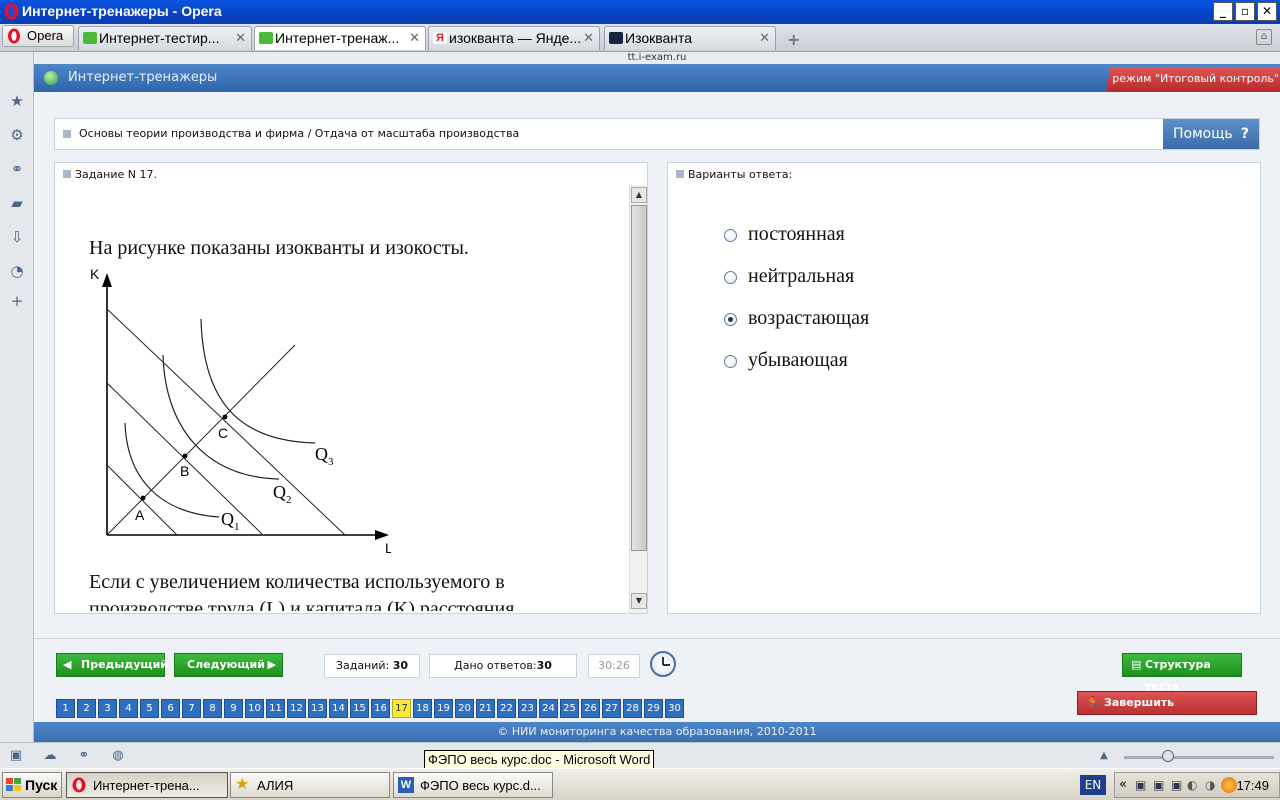 This screenshot has width=1280, height=800. Describe the element at coordinates (1182, 673) in the screenshot. I see `test-structure-button: ▤ Структура теста` at that location.